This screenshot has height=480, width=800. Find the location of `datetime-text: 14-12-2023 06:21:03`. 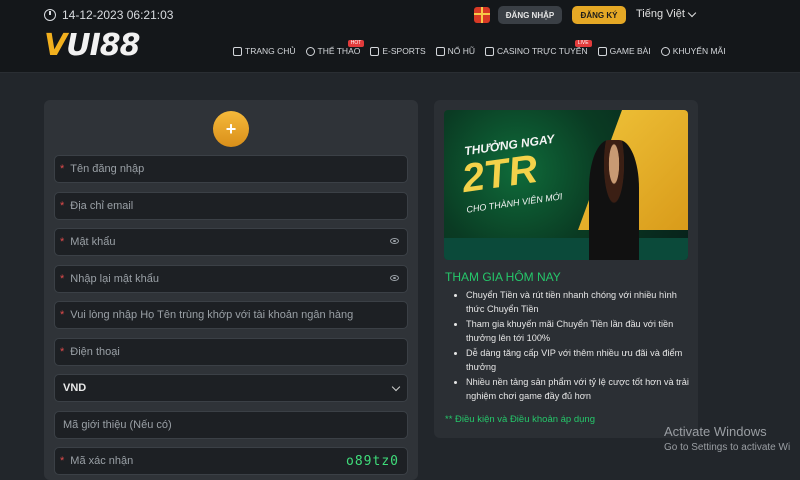

datetime-text: 14-12-2023 06:21:03 is located at coordinates (118, 15).